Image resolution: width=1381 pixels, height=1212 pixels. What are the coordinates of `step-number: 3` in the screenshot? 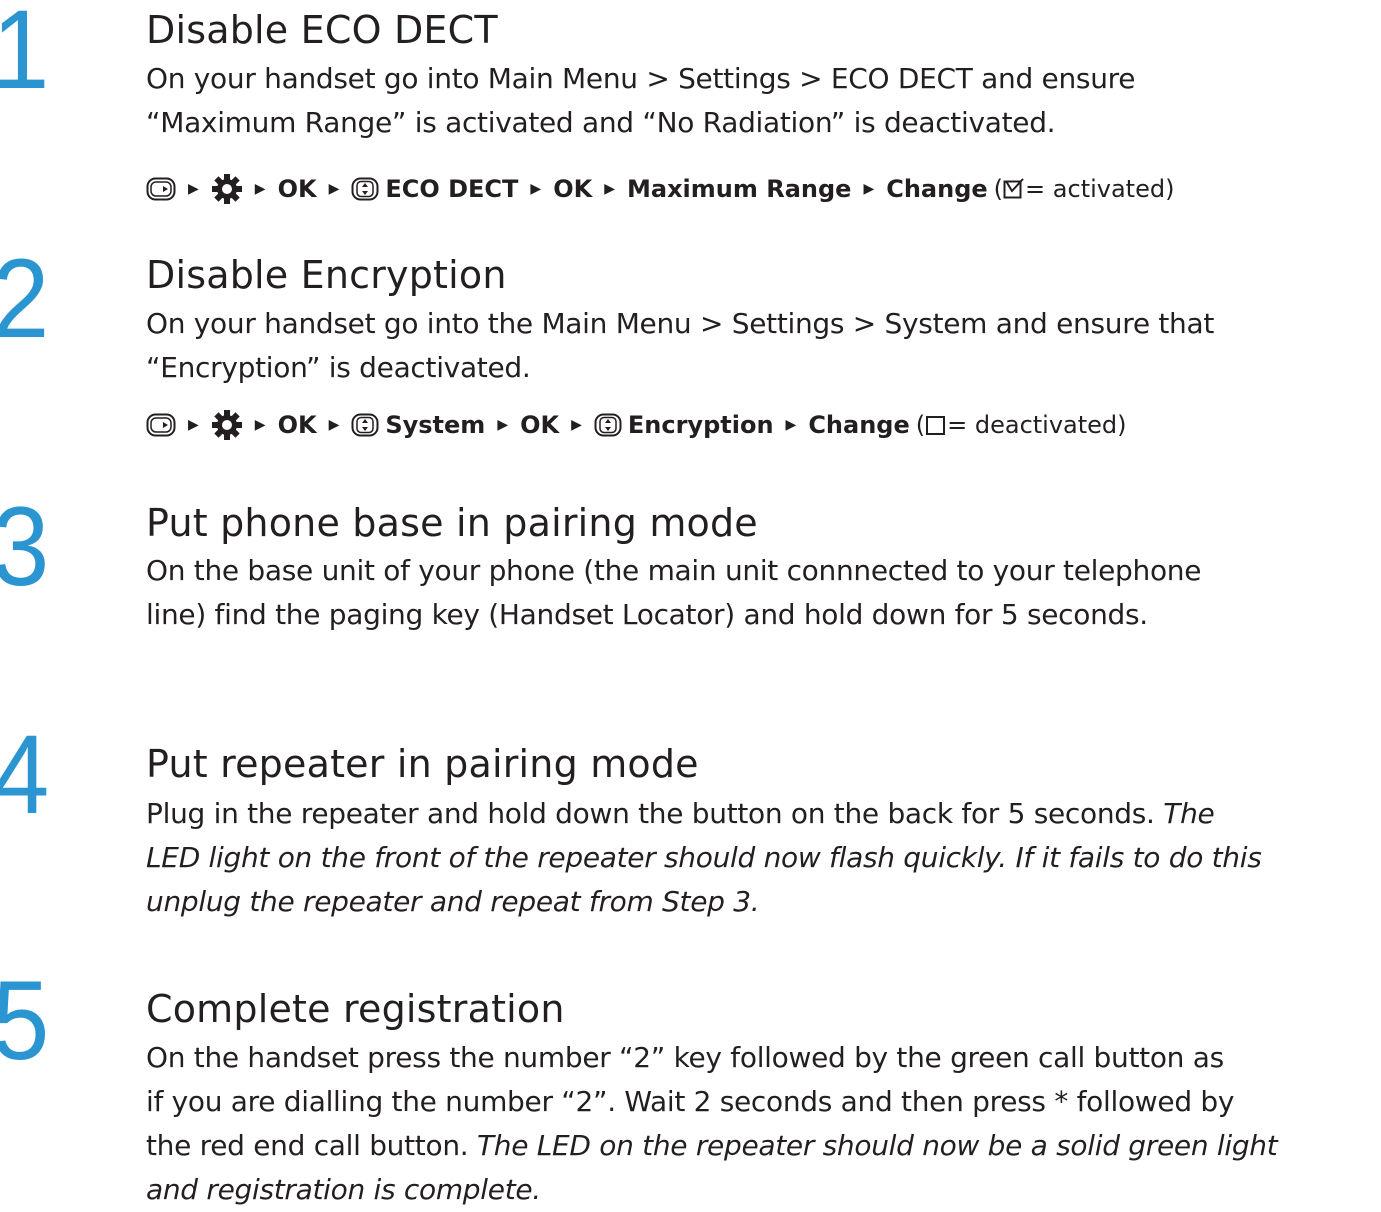 It's located at (24, 547).